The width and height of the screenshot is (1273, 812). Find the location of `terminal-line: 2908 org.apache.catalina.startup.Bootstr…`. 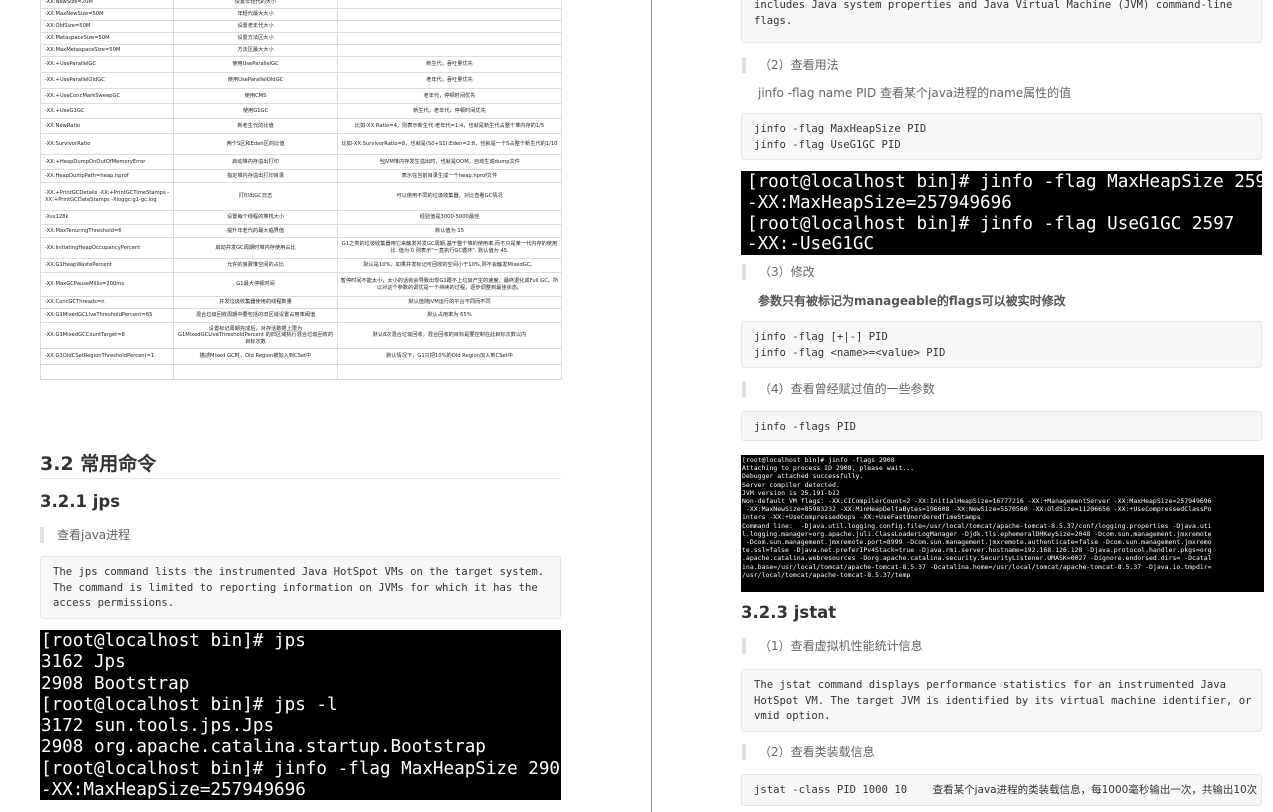

terminal-line: 2908 org.apache.catalina.startup.Bootstr… is located at coordinates (263, 747).